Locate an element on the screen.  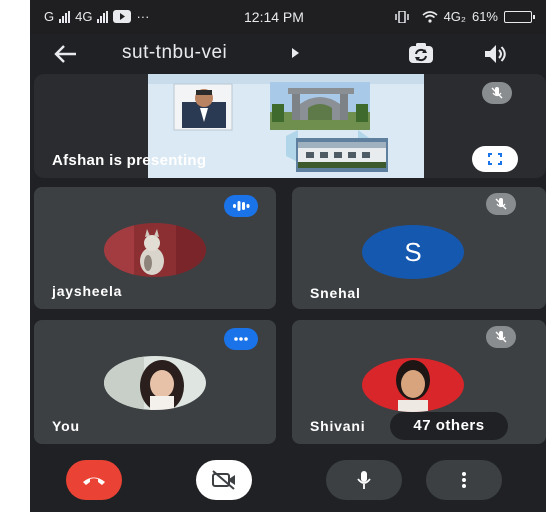
participant-tile-you: You is located at coordinates (155, 382).